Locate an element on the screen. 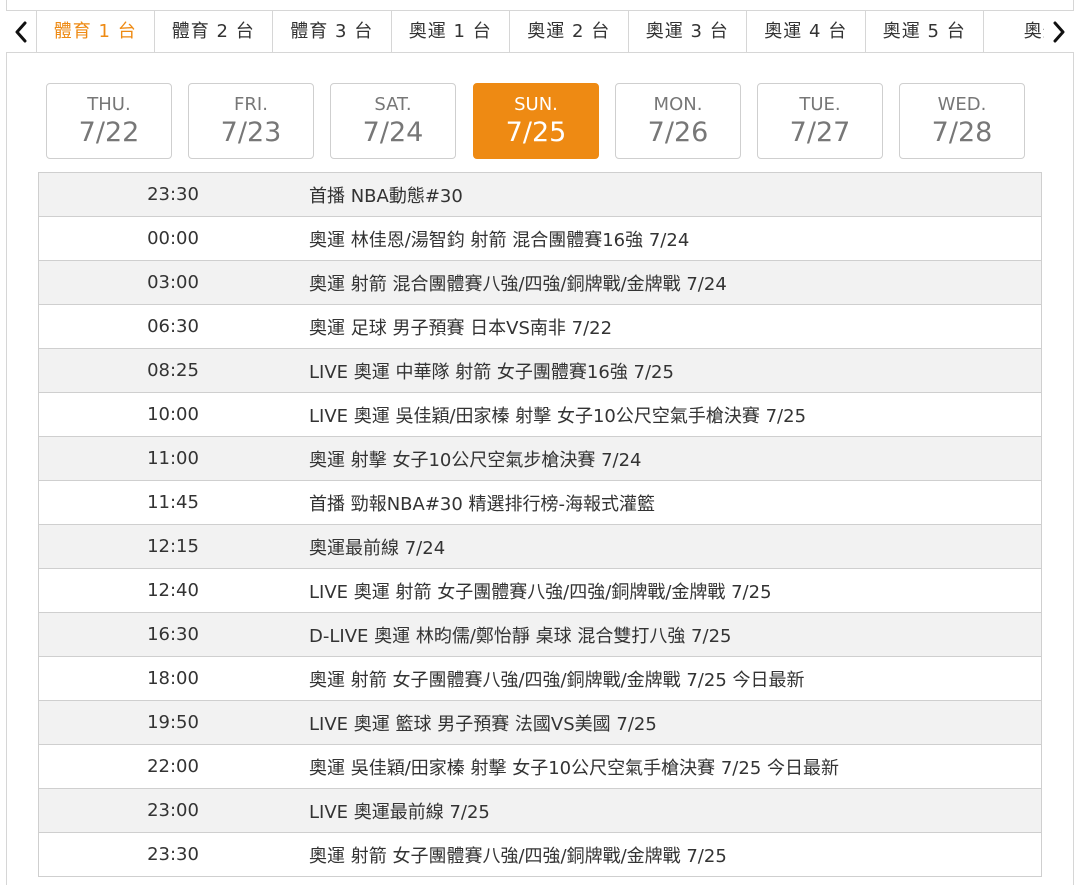 This screenshot has height=885, width=1080. date-weekday: MON. is located at coordinates (678, 104).